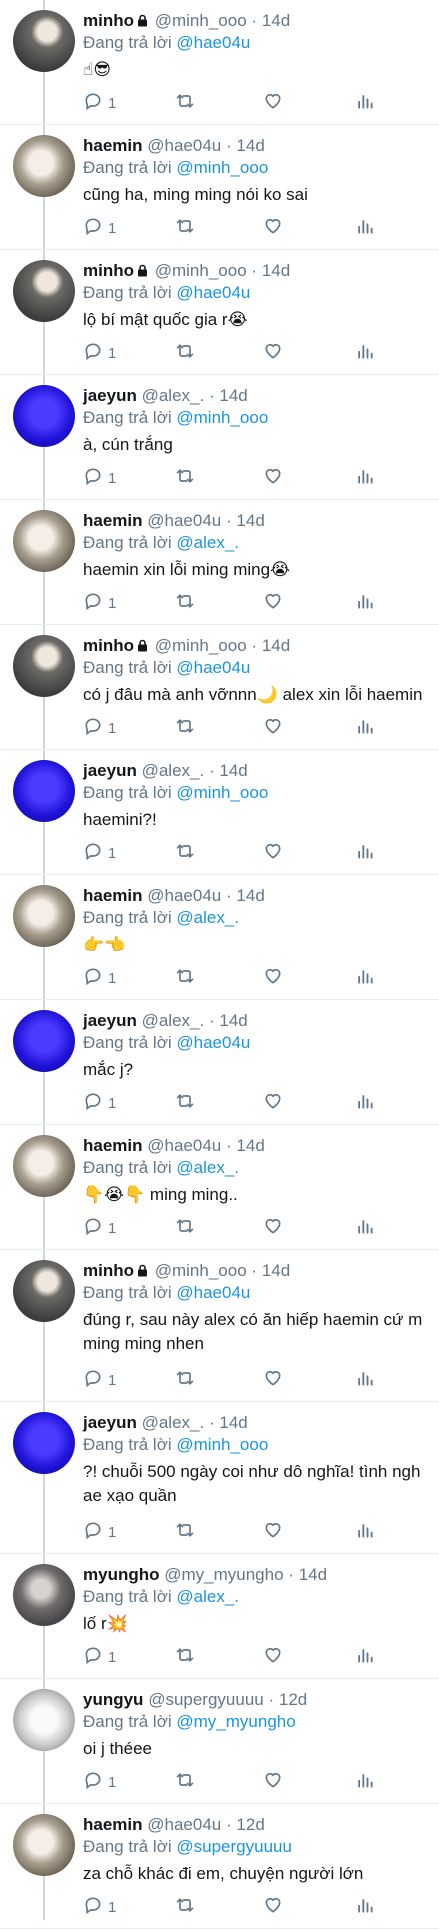 The image size is (439, 1929). What do you see at coordinates (113, 1699) in the screenshot?
I see `display-name: yungyu` at bounding box center [113, 1699].